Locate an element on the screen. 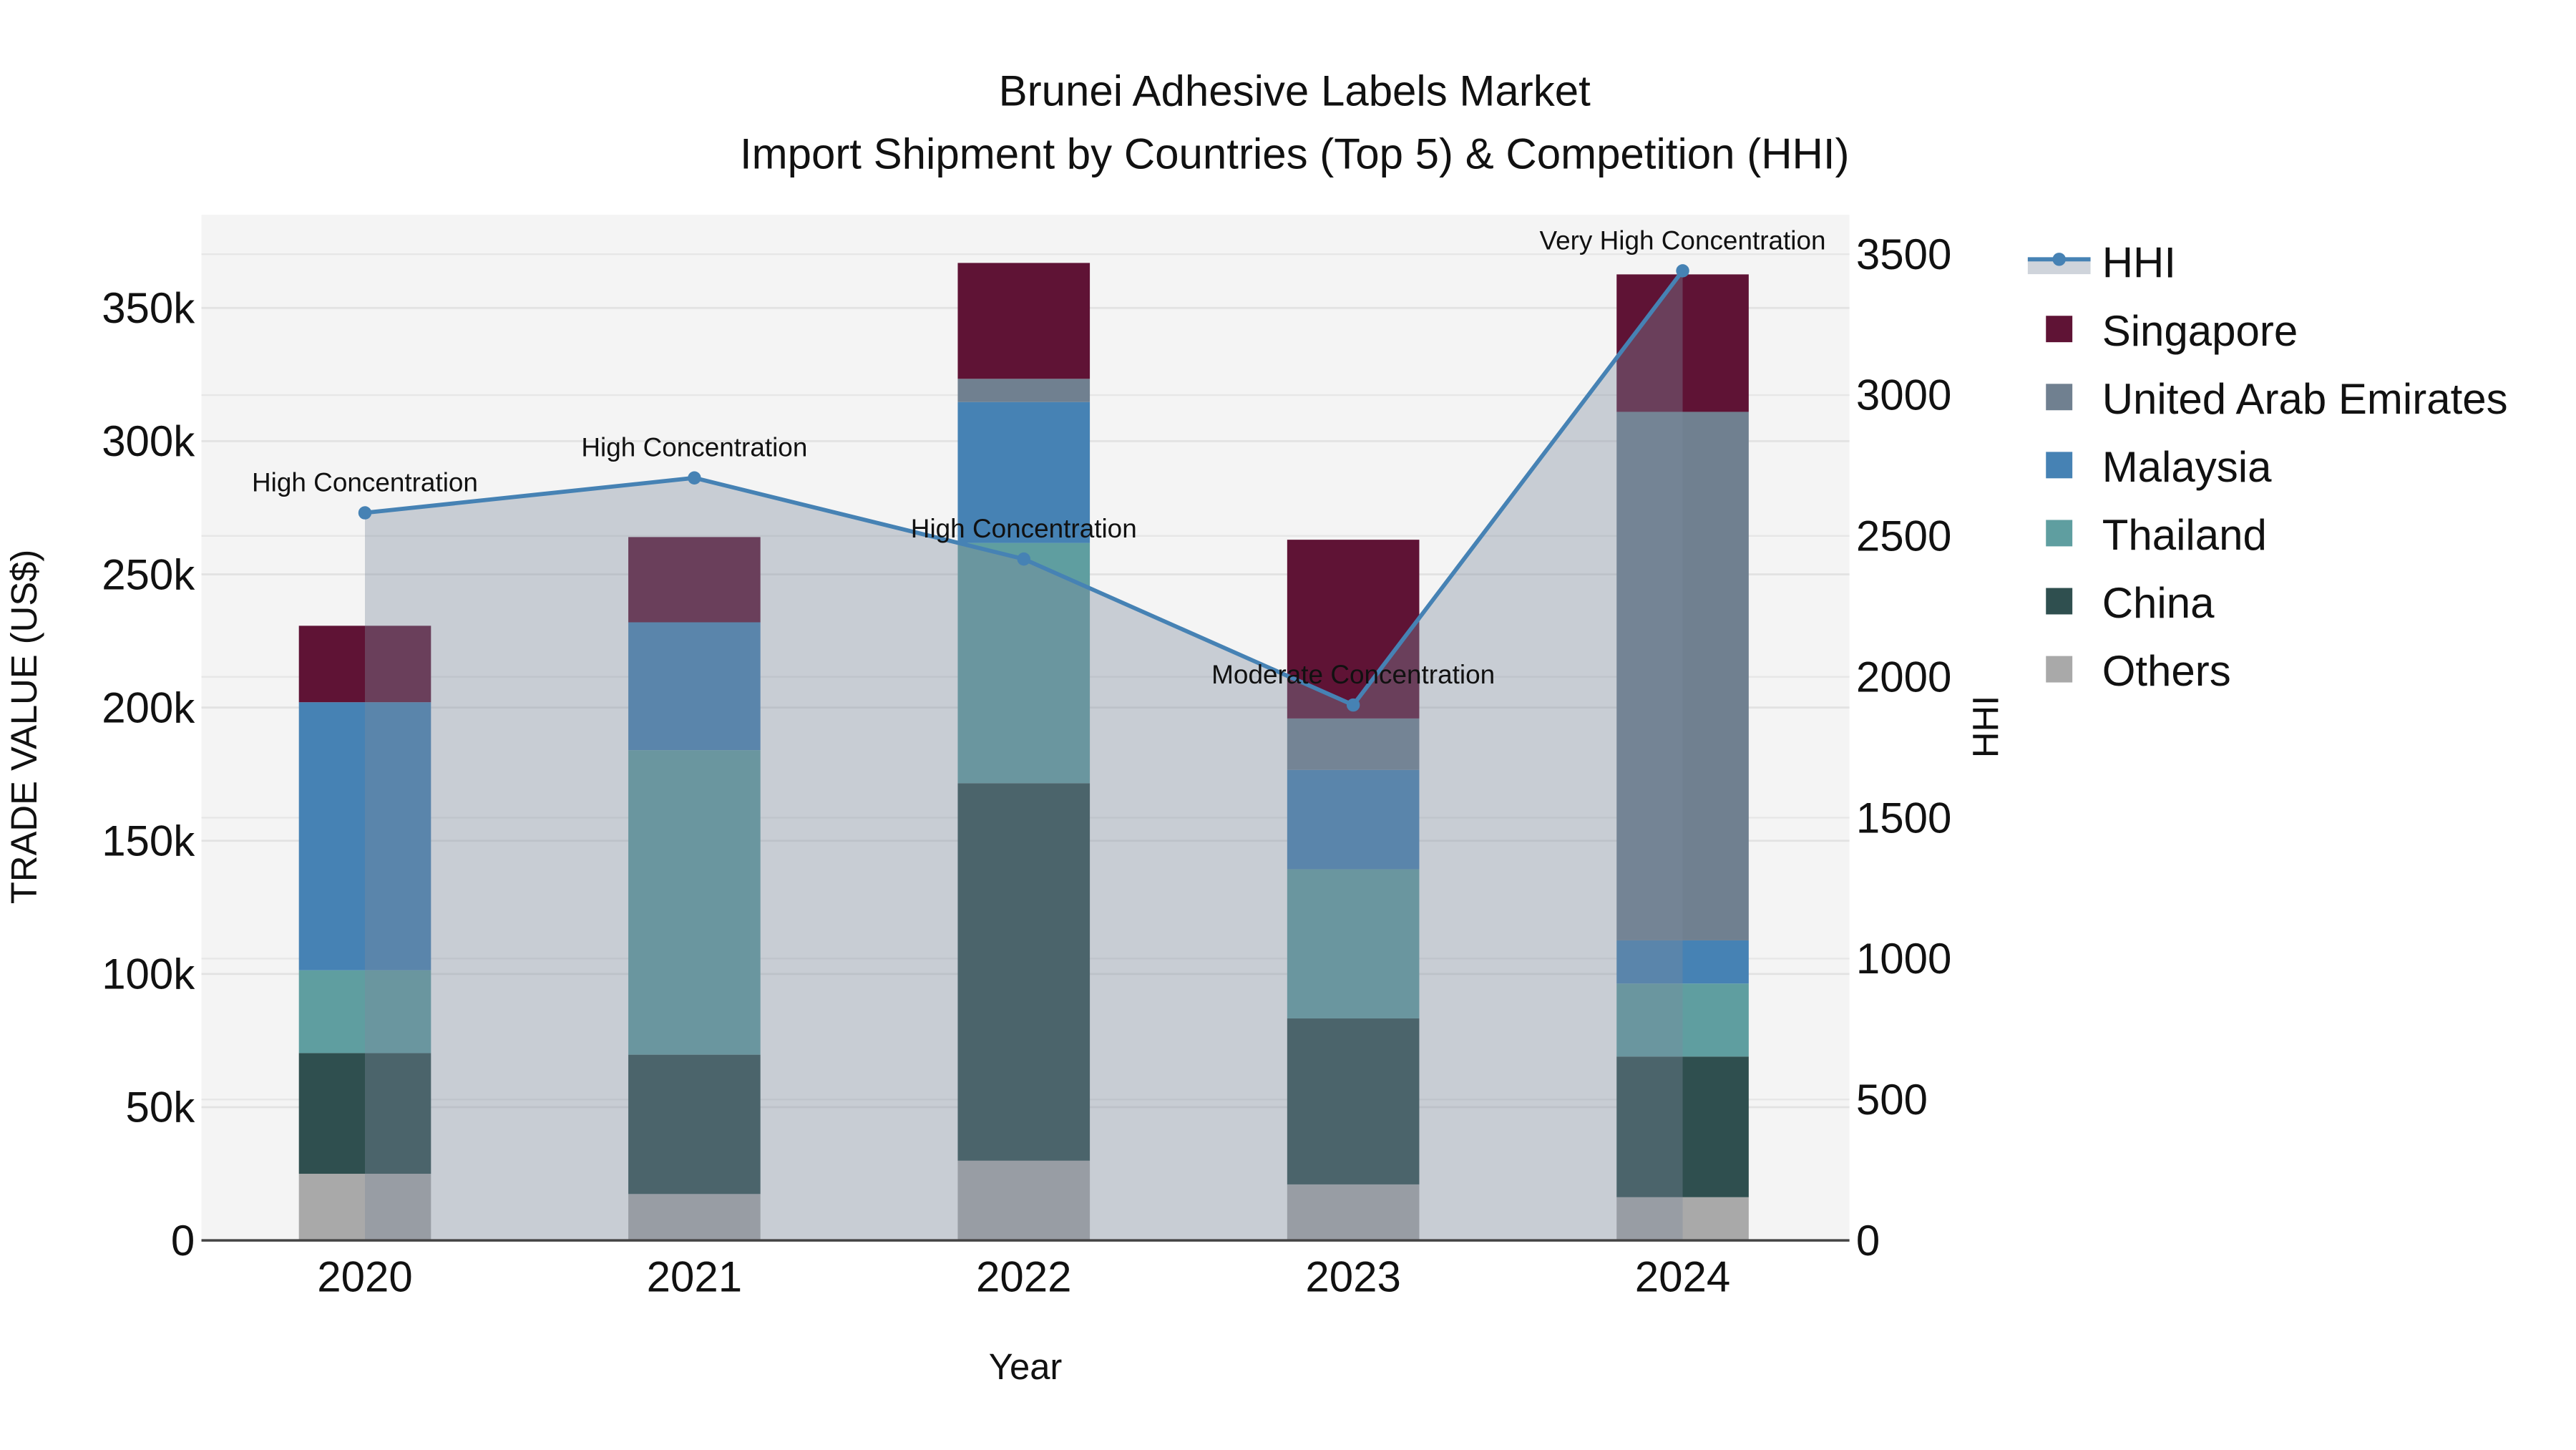  legend-label: China is located at coordinates (2158, 603).